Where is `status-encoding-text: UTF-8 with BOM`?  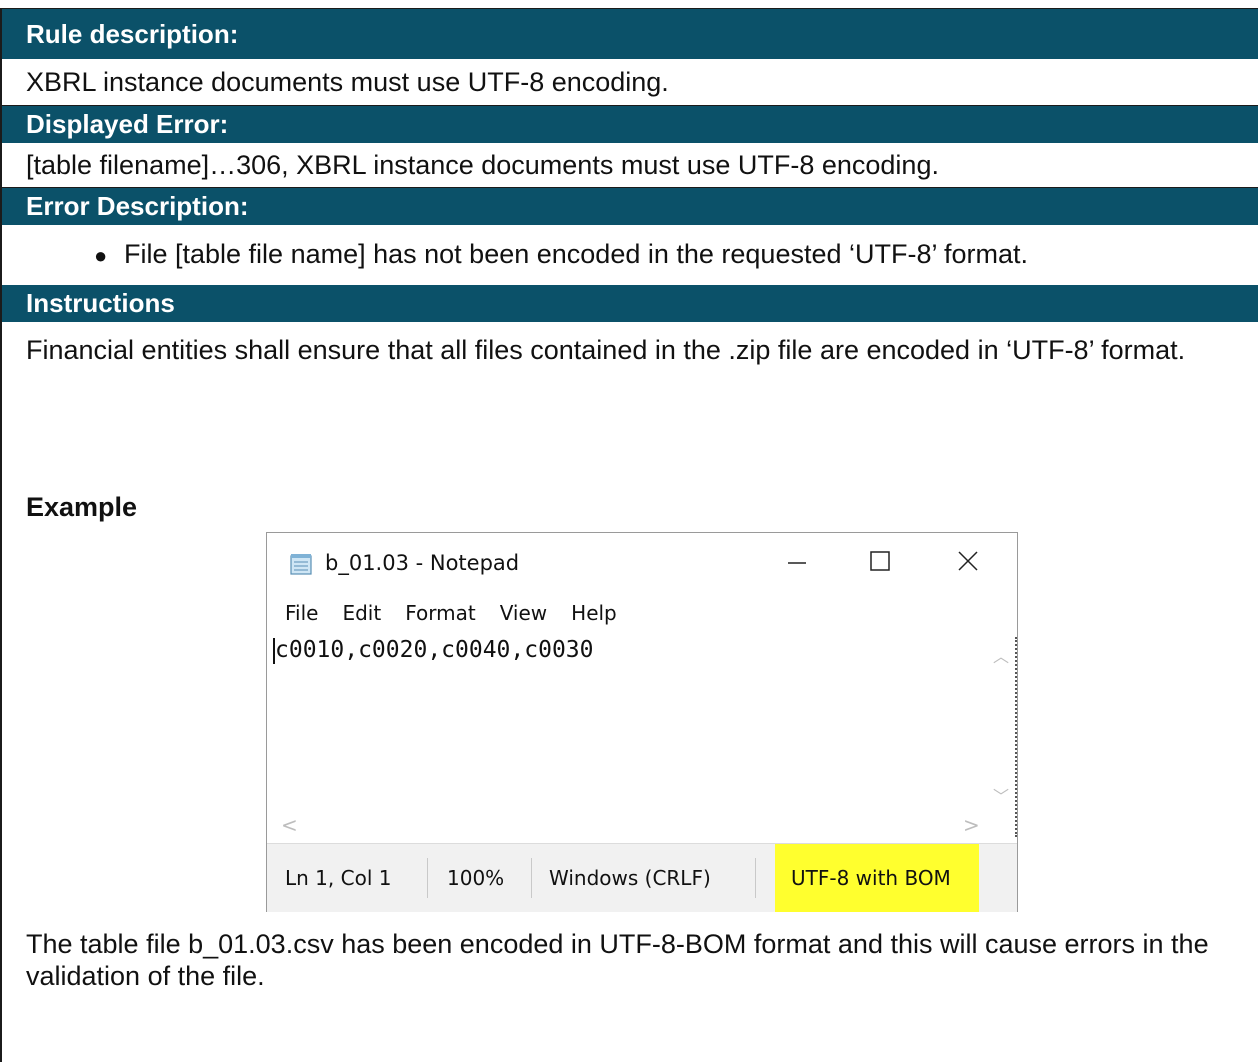
status-encoding-text: UTF-8 with BOM is located at coordinates (871, 878).